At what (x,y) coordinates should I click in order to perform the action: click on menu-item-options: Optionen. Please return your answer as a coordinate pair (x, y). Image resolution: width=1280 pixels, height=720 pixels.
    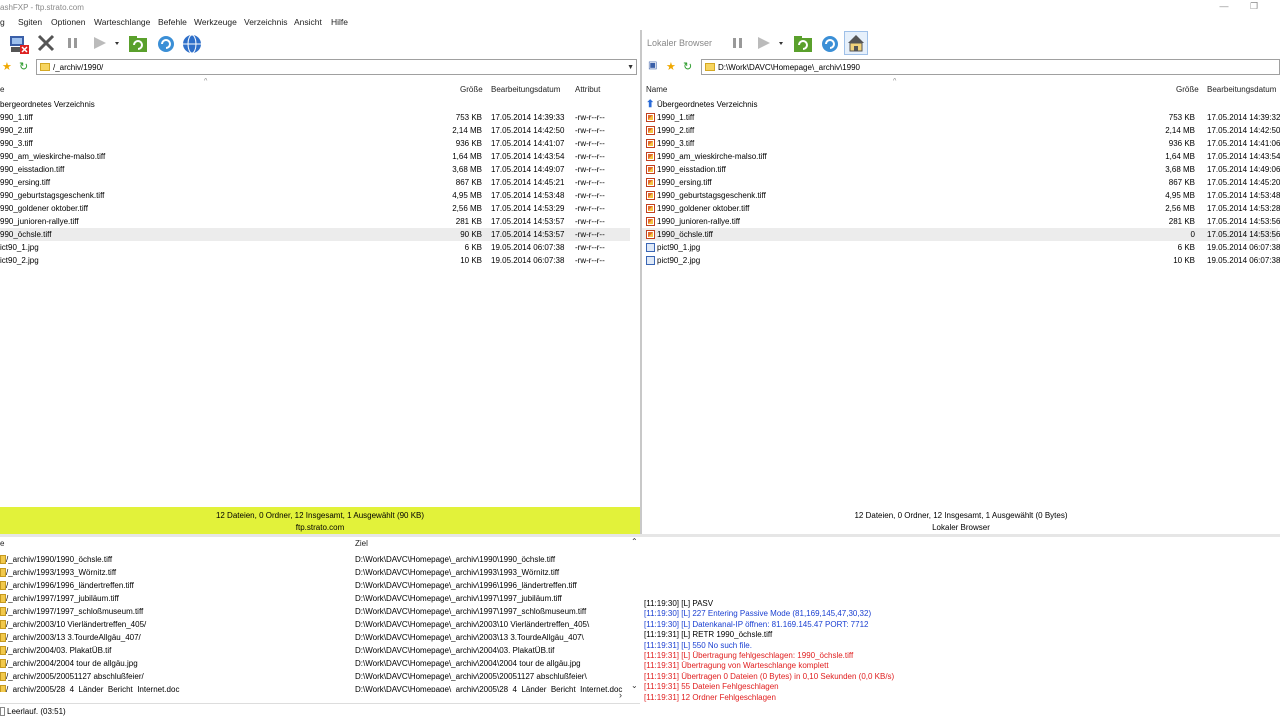
    Looking at the image, I should click on (68, 22).